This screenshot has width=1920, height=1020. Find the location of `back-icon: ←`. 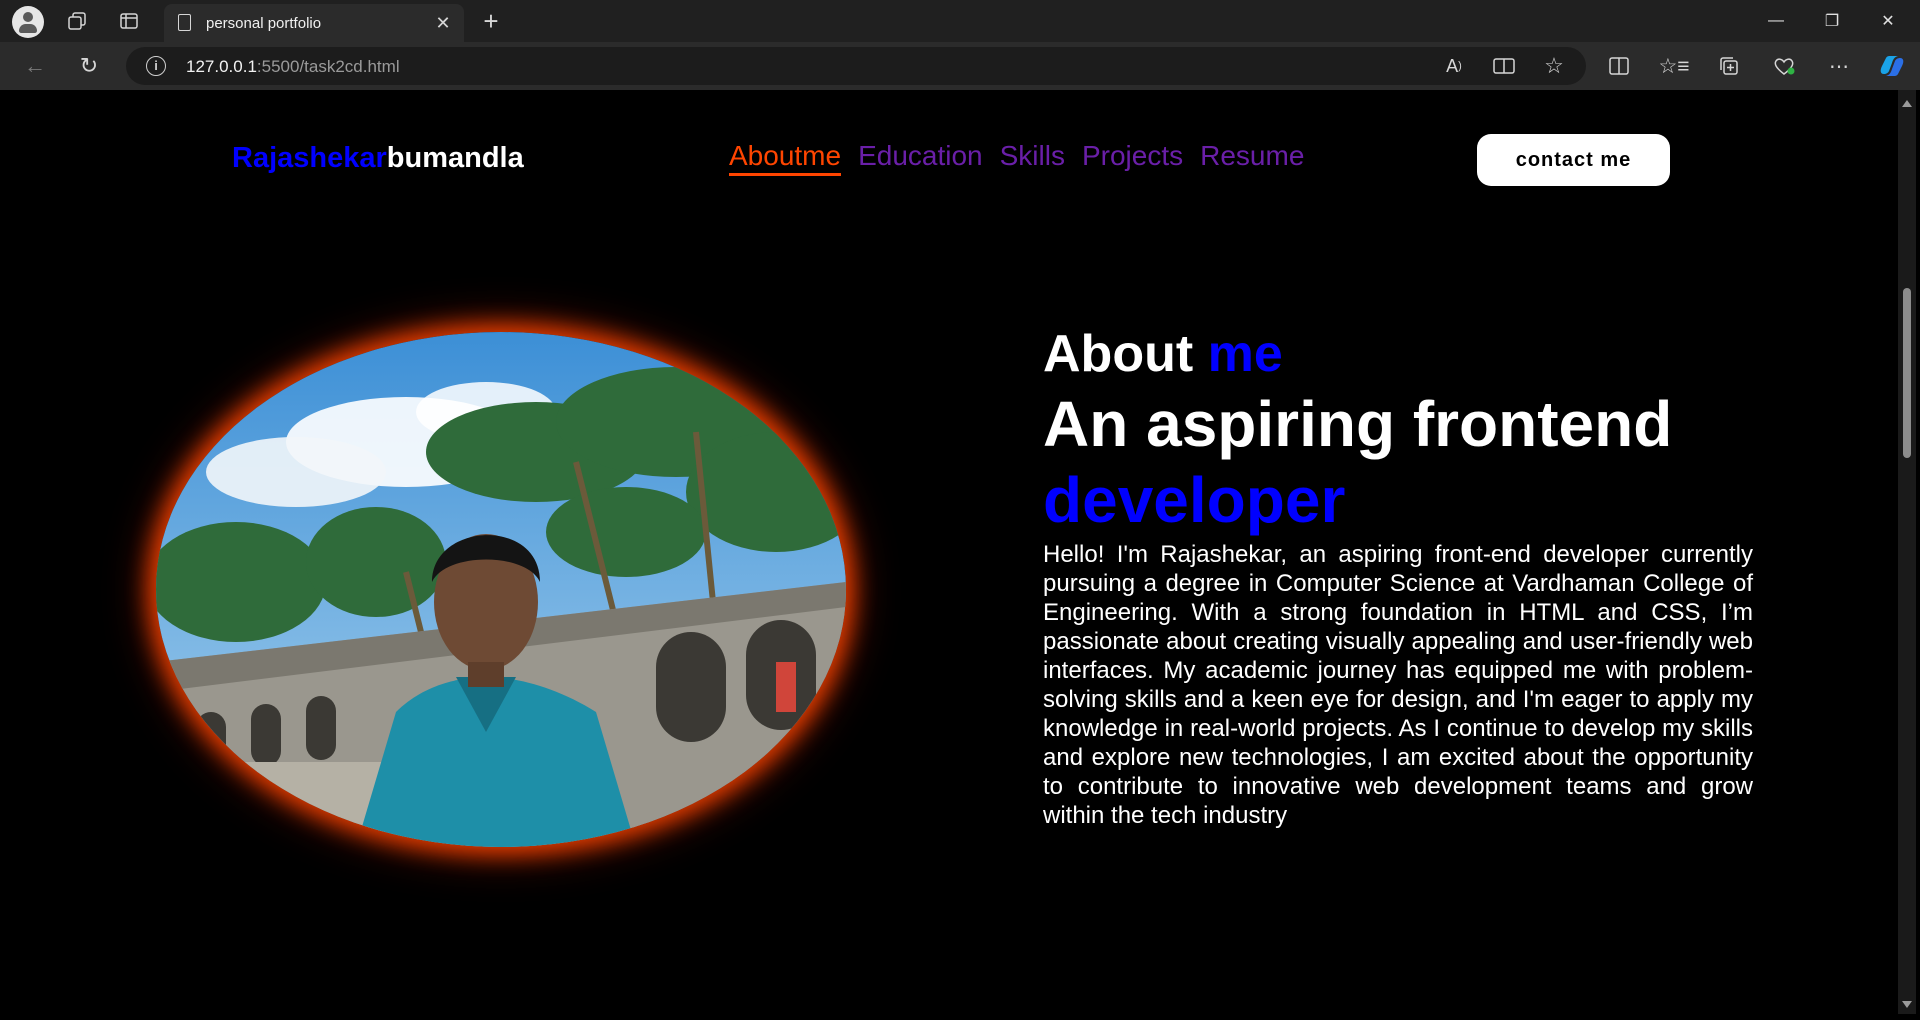

back-icon: ← is located at coordinates (35, 66).